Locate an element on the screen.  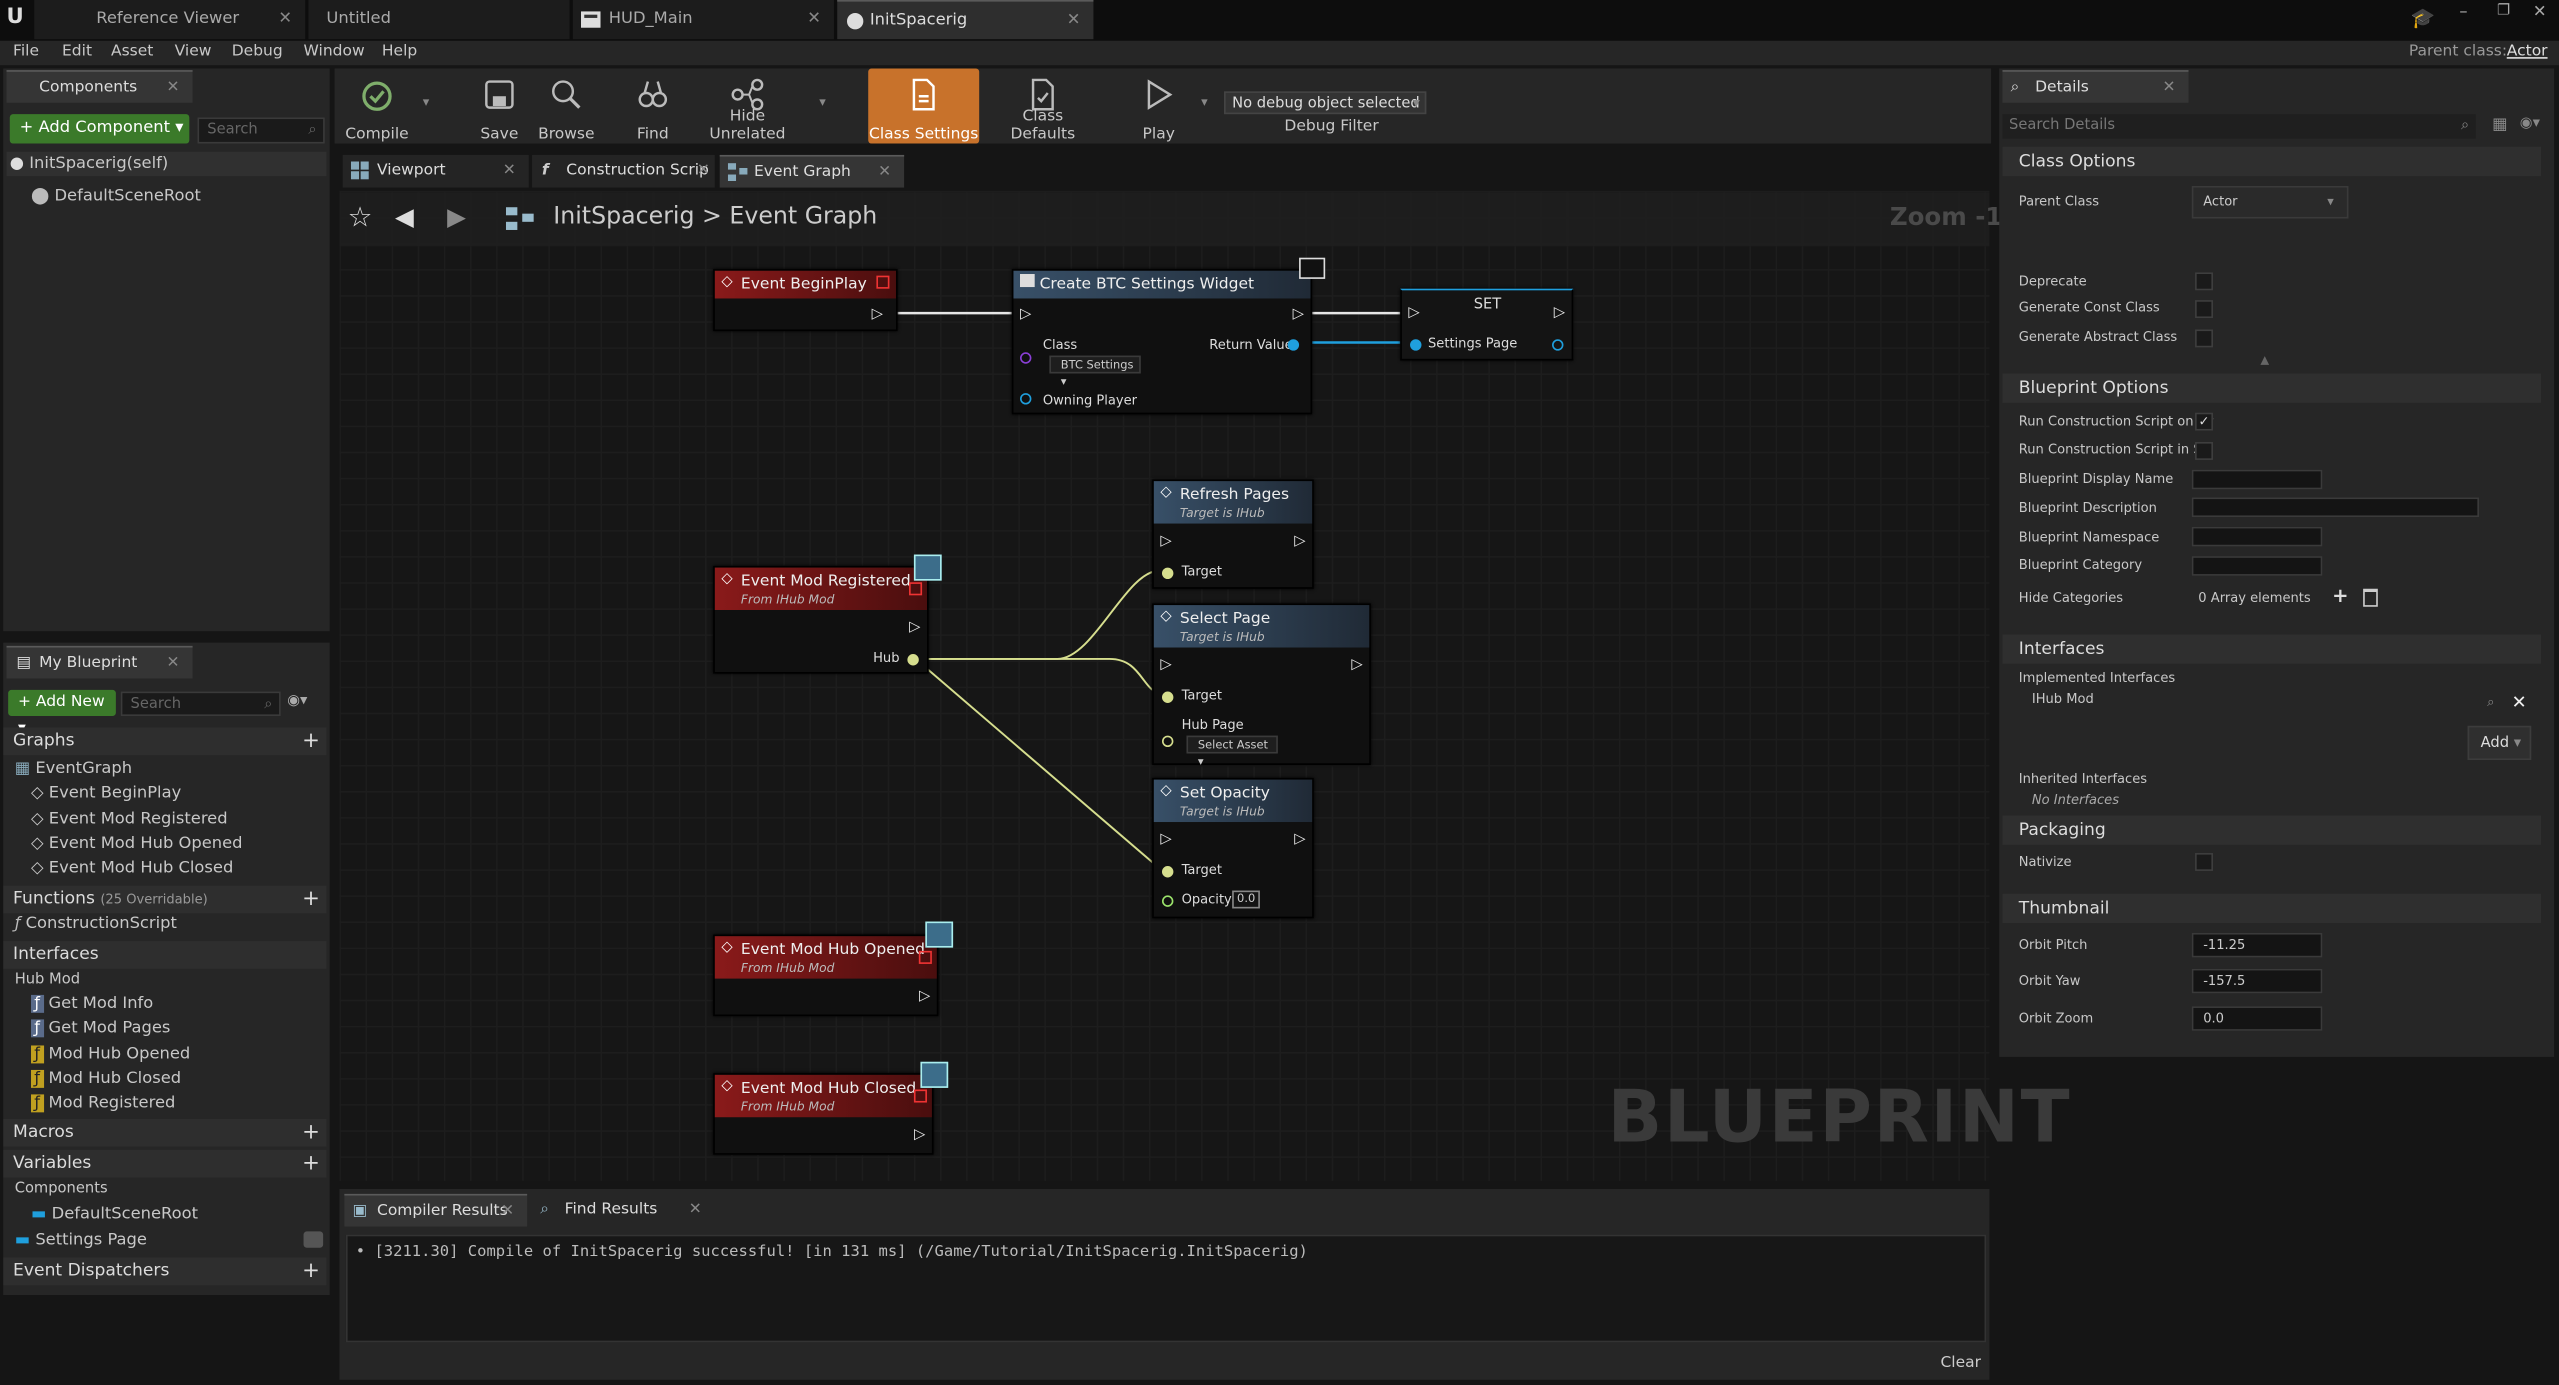
graduation-cap-icon: 🎓 is located at coordinates (2422, 18).